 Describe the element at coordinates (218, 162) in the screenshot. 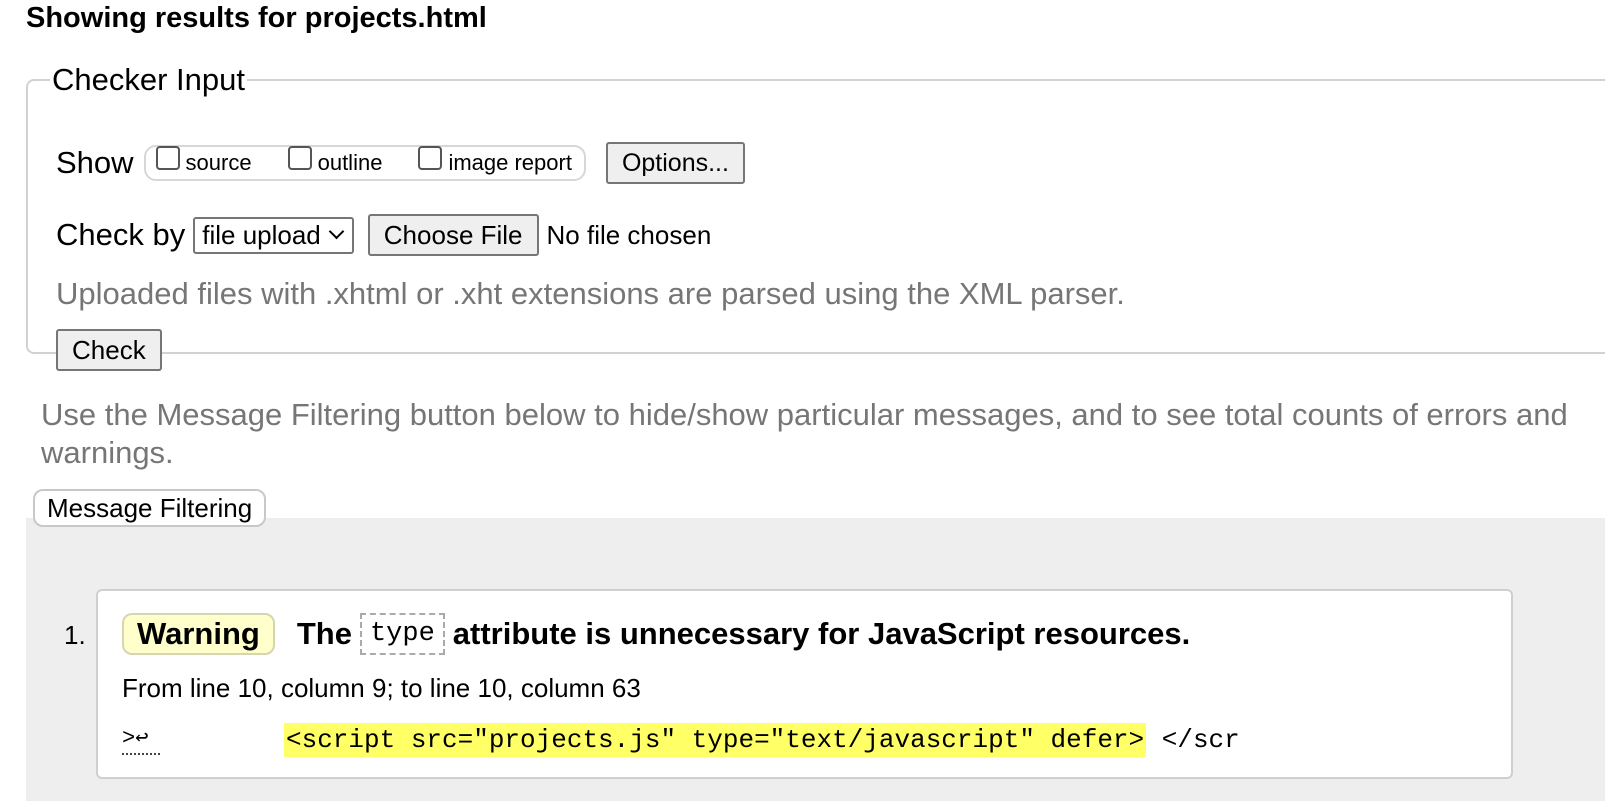

I see `source-checkbox-label: source` at that location.